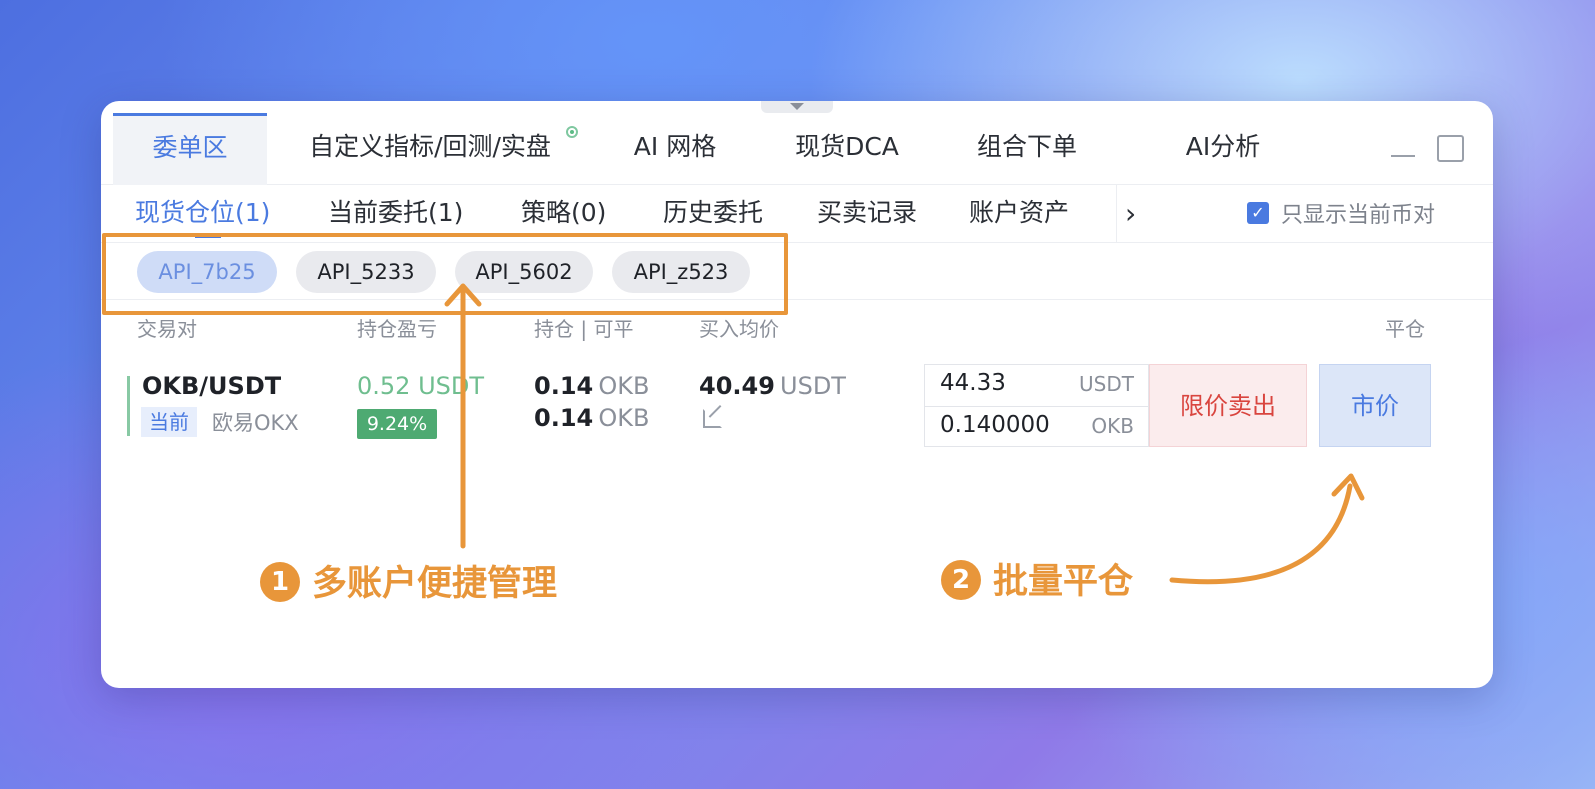  What do you see at coordinates (961, 580) in the screenshot?
I see `callout-number-2: 2` at bounding box center [961, 580].